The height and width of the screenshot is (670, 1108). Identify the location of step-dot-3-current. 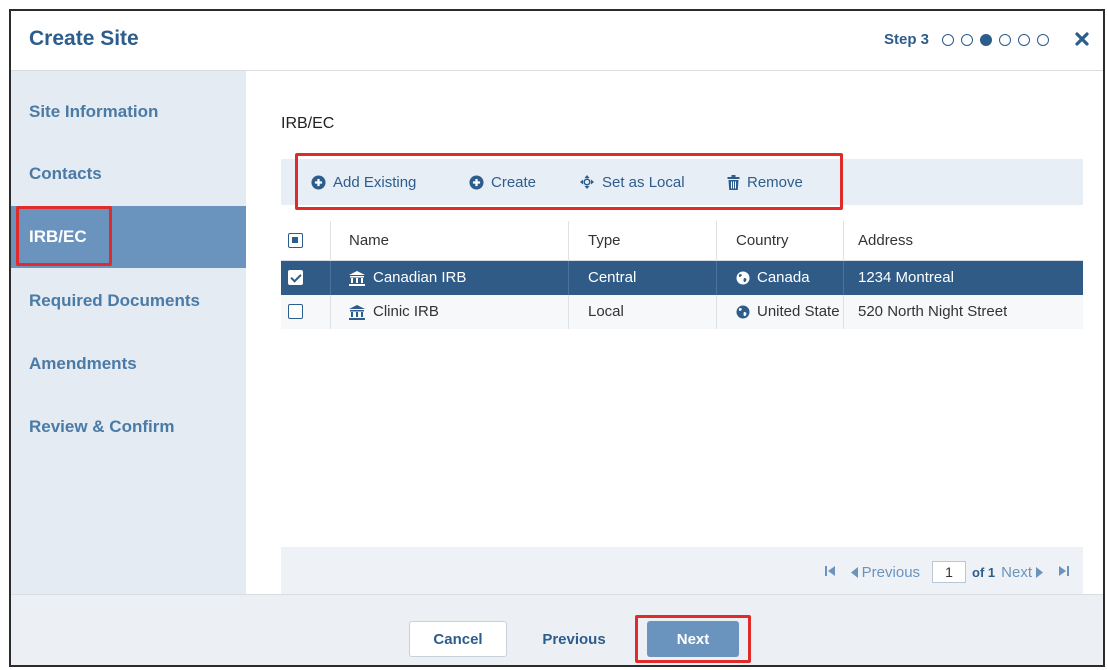
(986, 39).